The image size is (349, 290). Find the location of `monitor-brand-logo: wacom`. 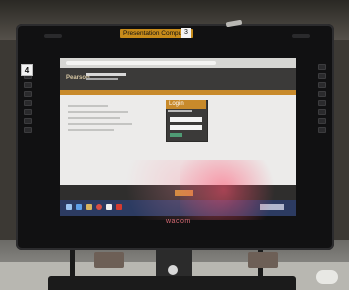

monitor-brand-logo: wacom is located at coordinates (178, 221).